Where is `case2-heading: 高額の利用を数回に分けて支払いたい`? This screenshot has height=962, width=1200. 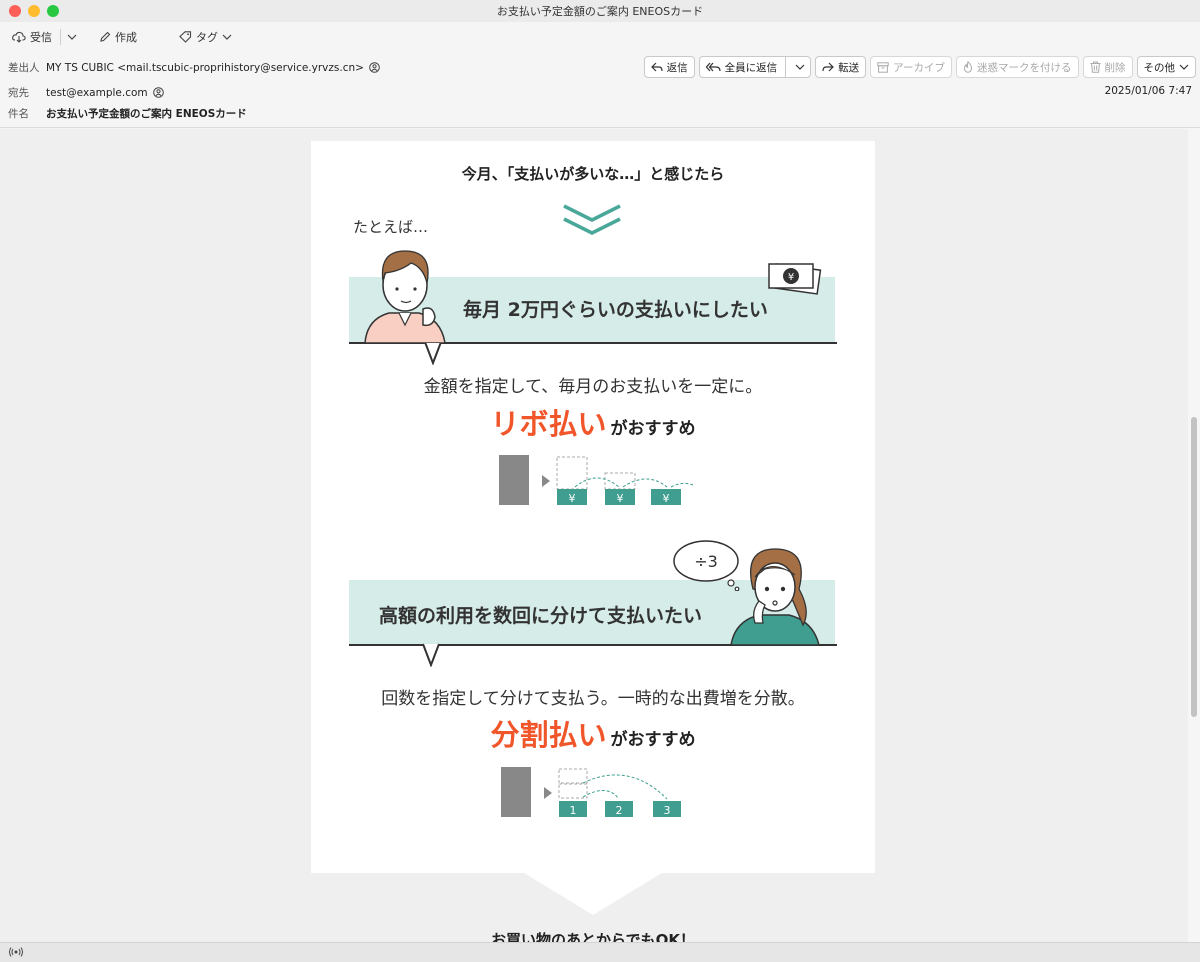 case2-heading: 高額の利用を数回に分けて支払いたい is located at coordinates (541, 616).